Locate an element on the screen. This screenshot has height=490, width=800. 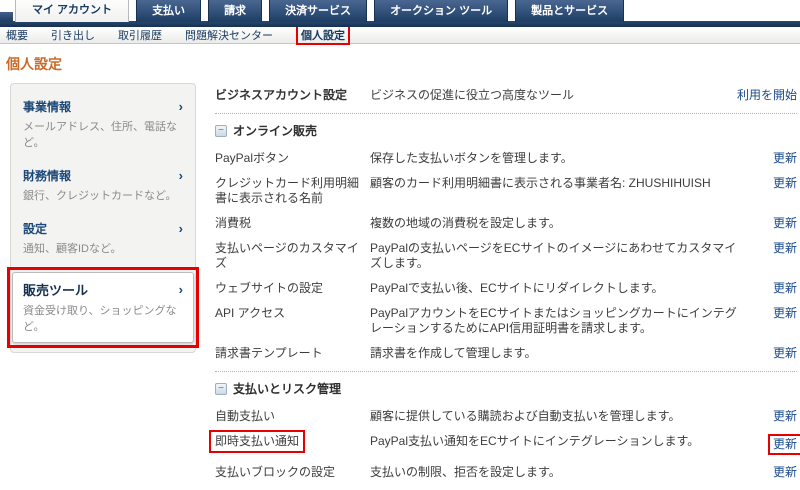
row-business-account: ビジネスアカウント設定 ビジネスの促進に役立つ高度なツール 利用を開始 is located at coordinates (506, 95).